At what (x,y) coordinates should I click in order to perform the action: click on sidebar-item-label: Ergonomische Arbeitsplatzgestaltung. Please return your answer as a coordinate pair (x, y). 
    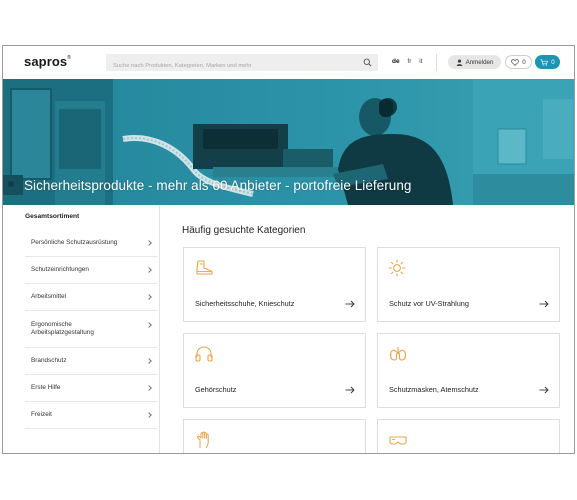
    Looking at the image, I should click on (62, 328).